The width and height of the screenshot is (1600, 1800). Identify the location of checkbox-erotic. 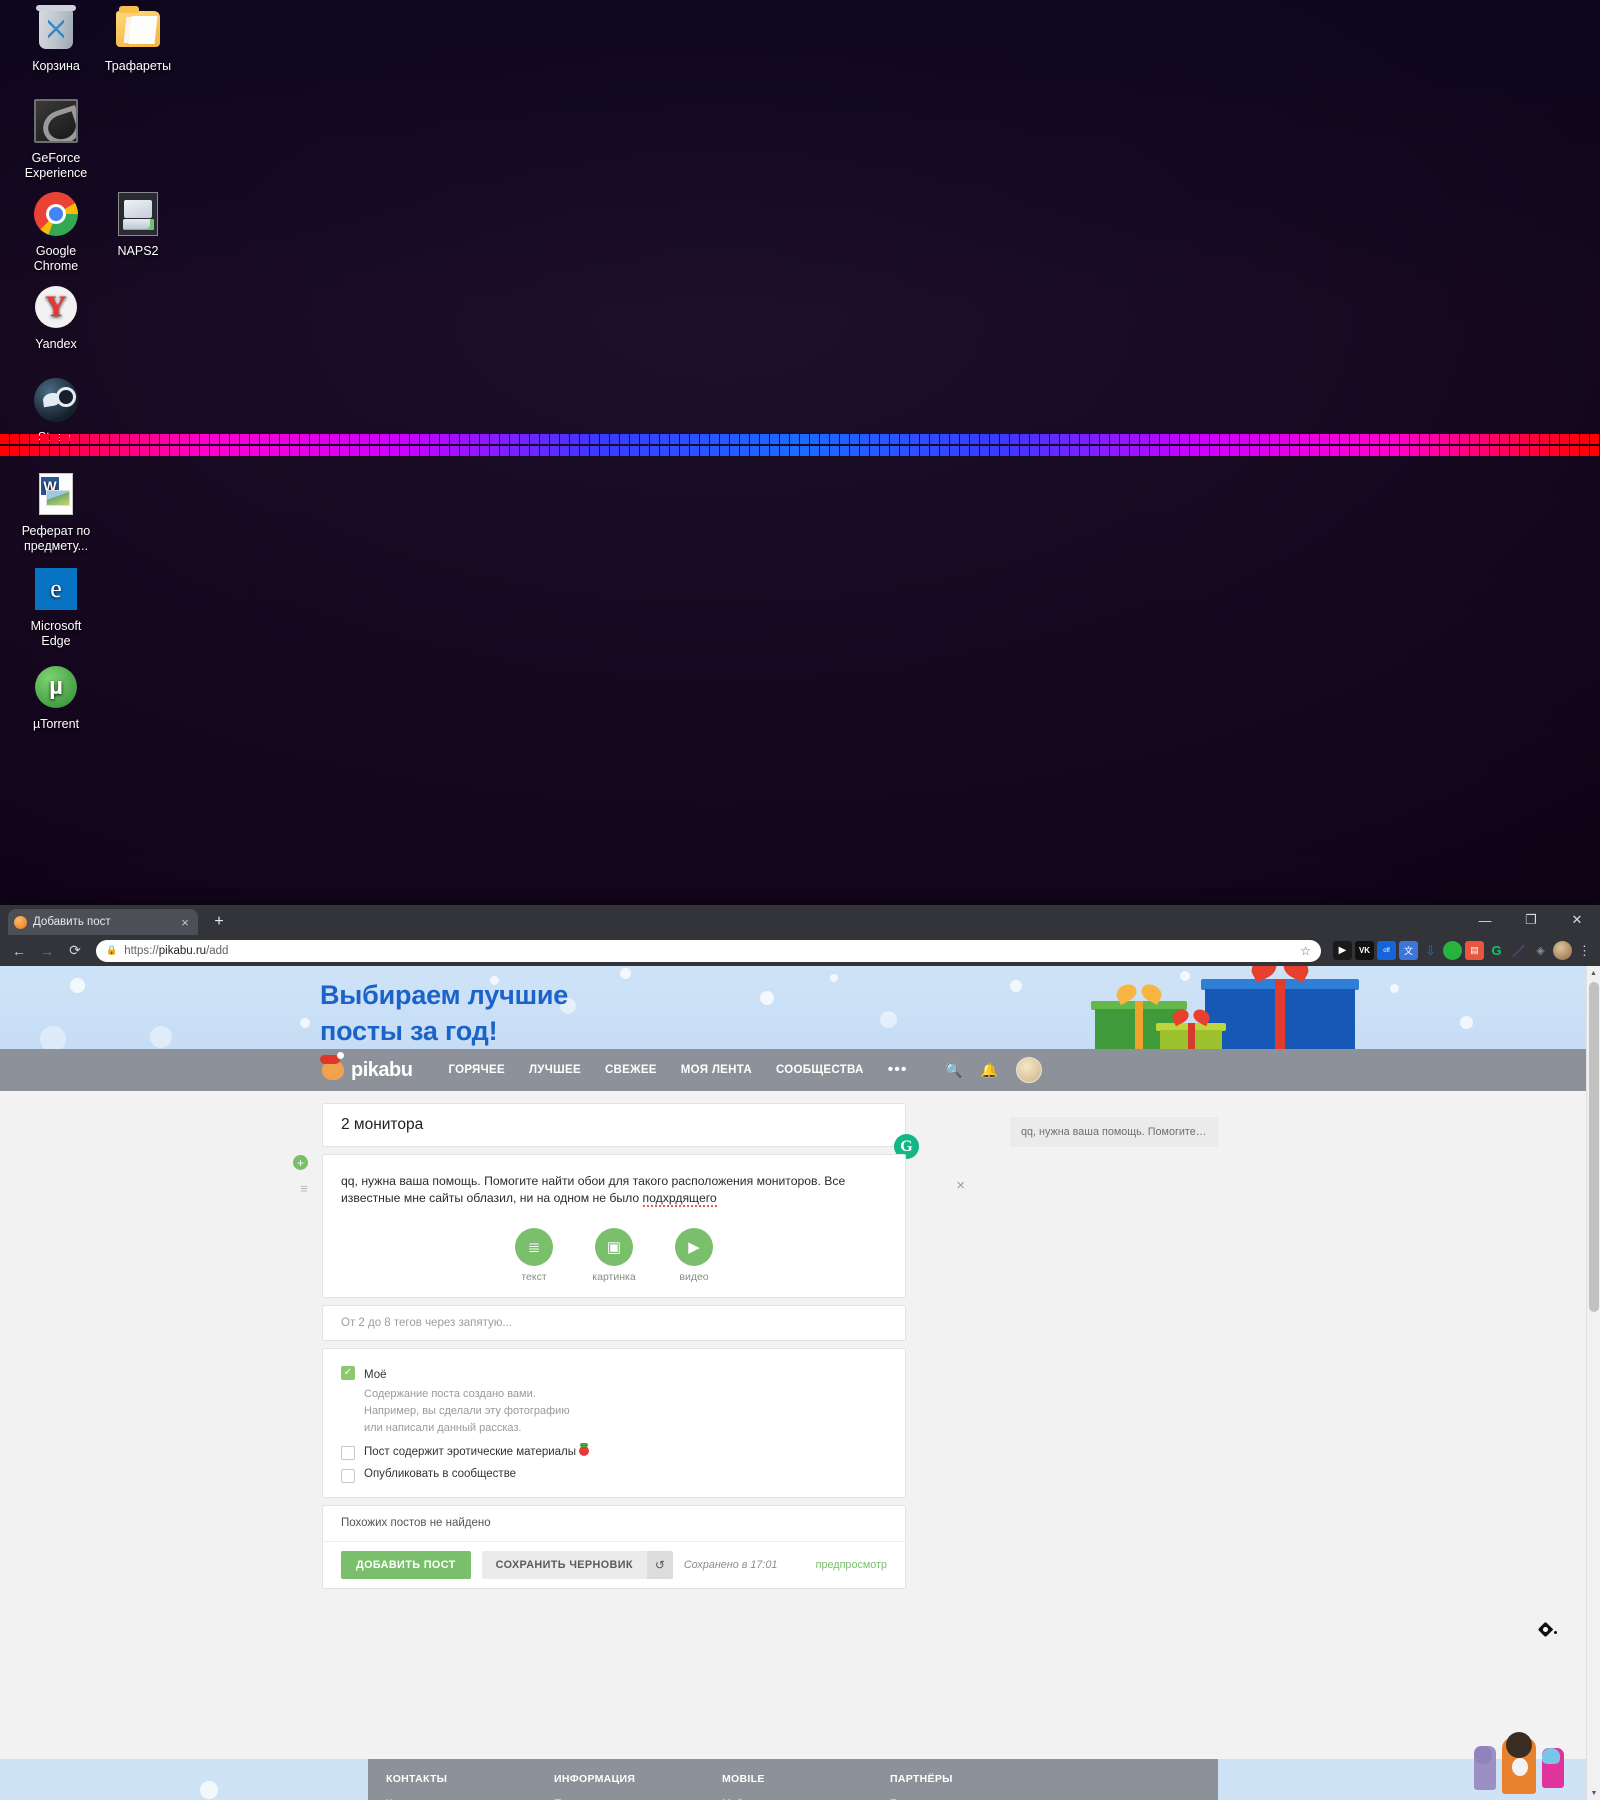
(348, 1452).